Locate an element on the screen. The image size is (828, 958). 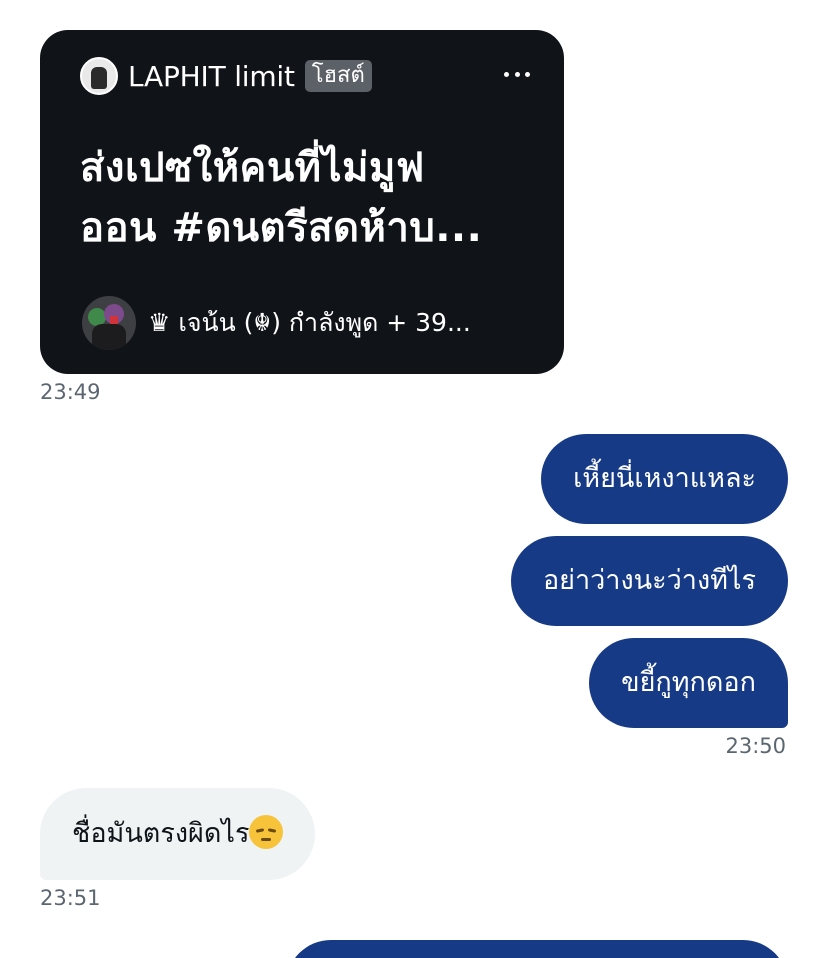
space-title-line-1: ส่งเปซให้คนที่ไม่มูฟ is located at coordinates (252, 168).